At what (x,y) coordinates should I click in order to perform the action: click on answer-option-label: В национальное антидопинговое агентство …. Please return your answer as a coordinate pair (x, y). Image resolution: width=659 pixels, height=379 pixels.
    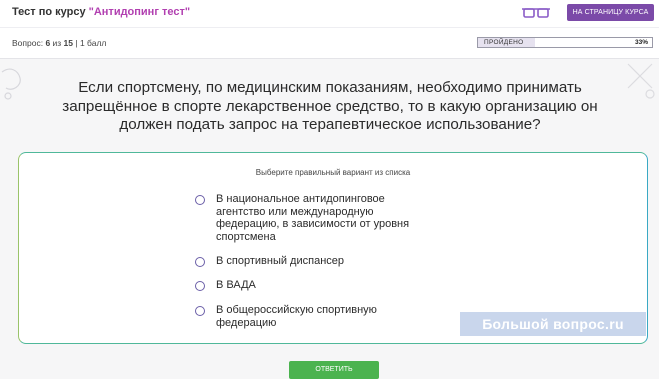
    Looking at the image, I should click on (313, 218).